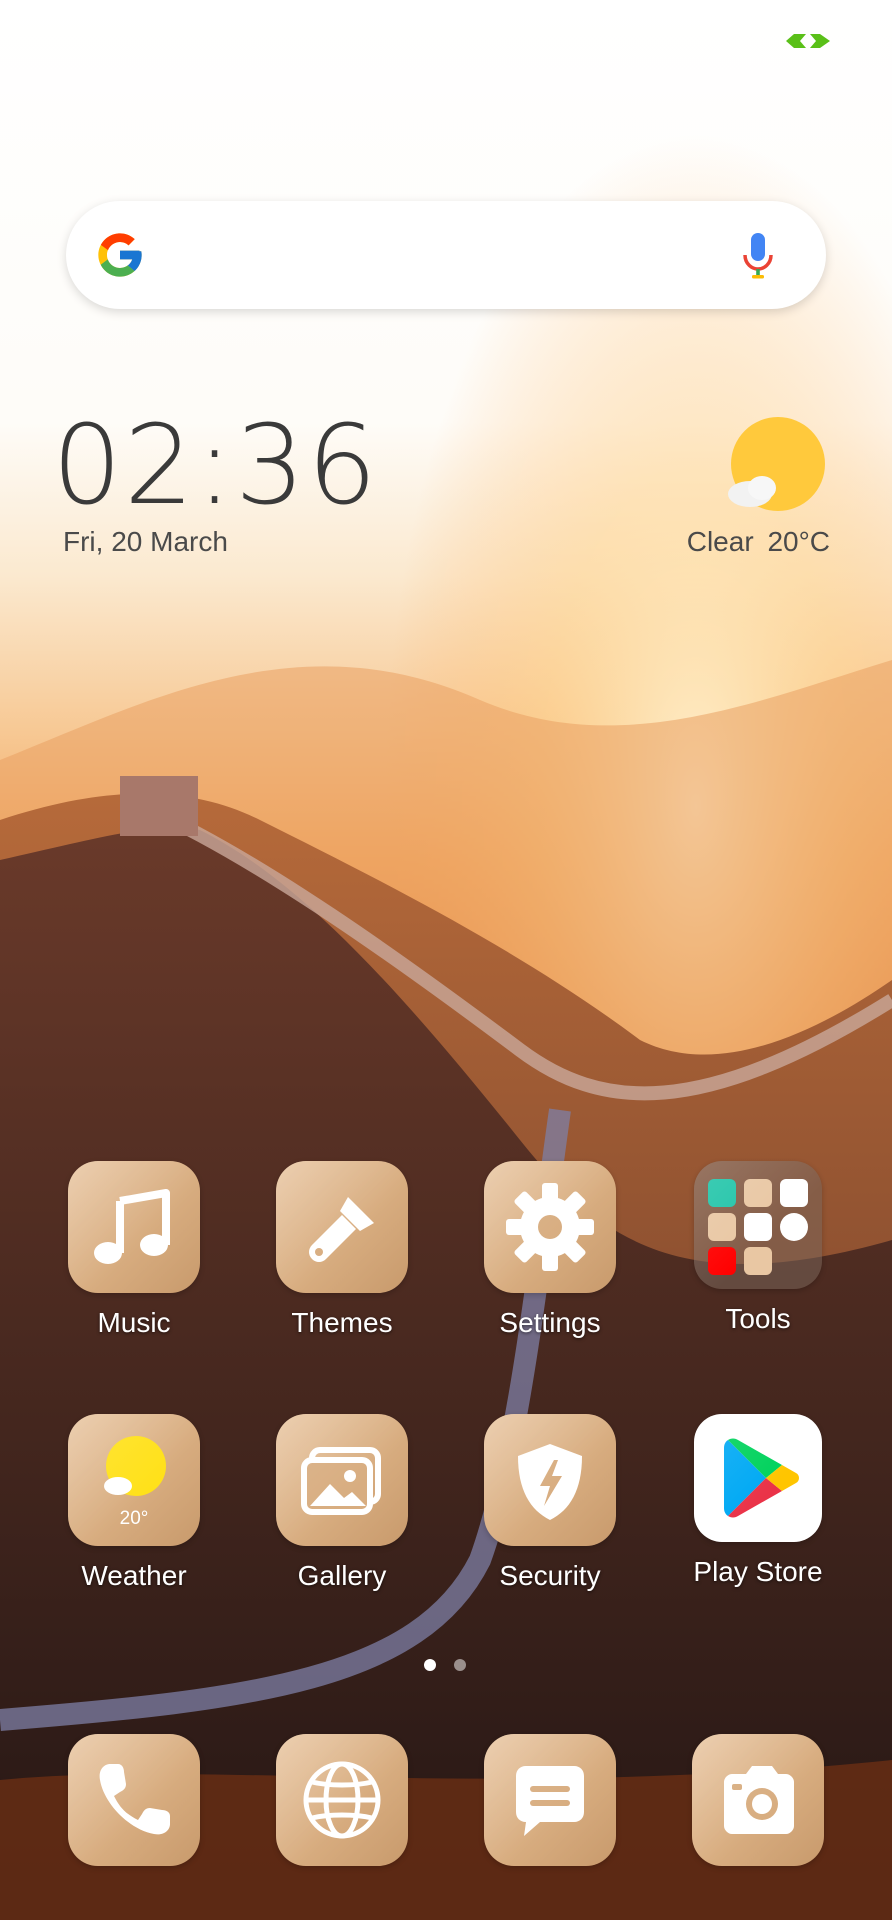  Describe the element at coordinates (758, 256) in the screenshot. I see `microphone-icon` at that location.